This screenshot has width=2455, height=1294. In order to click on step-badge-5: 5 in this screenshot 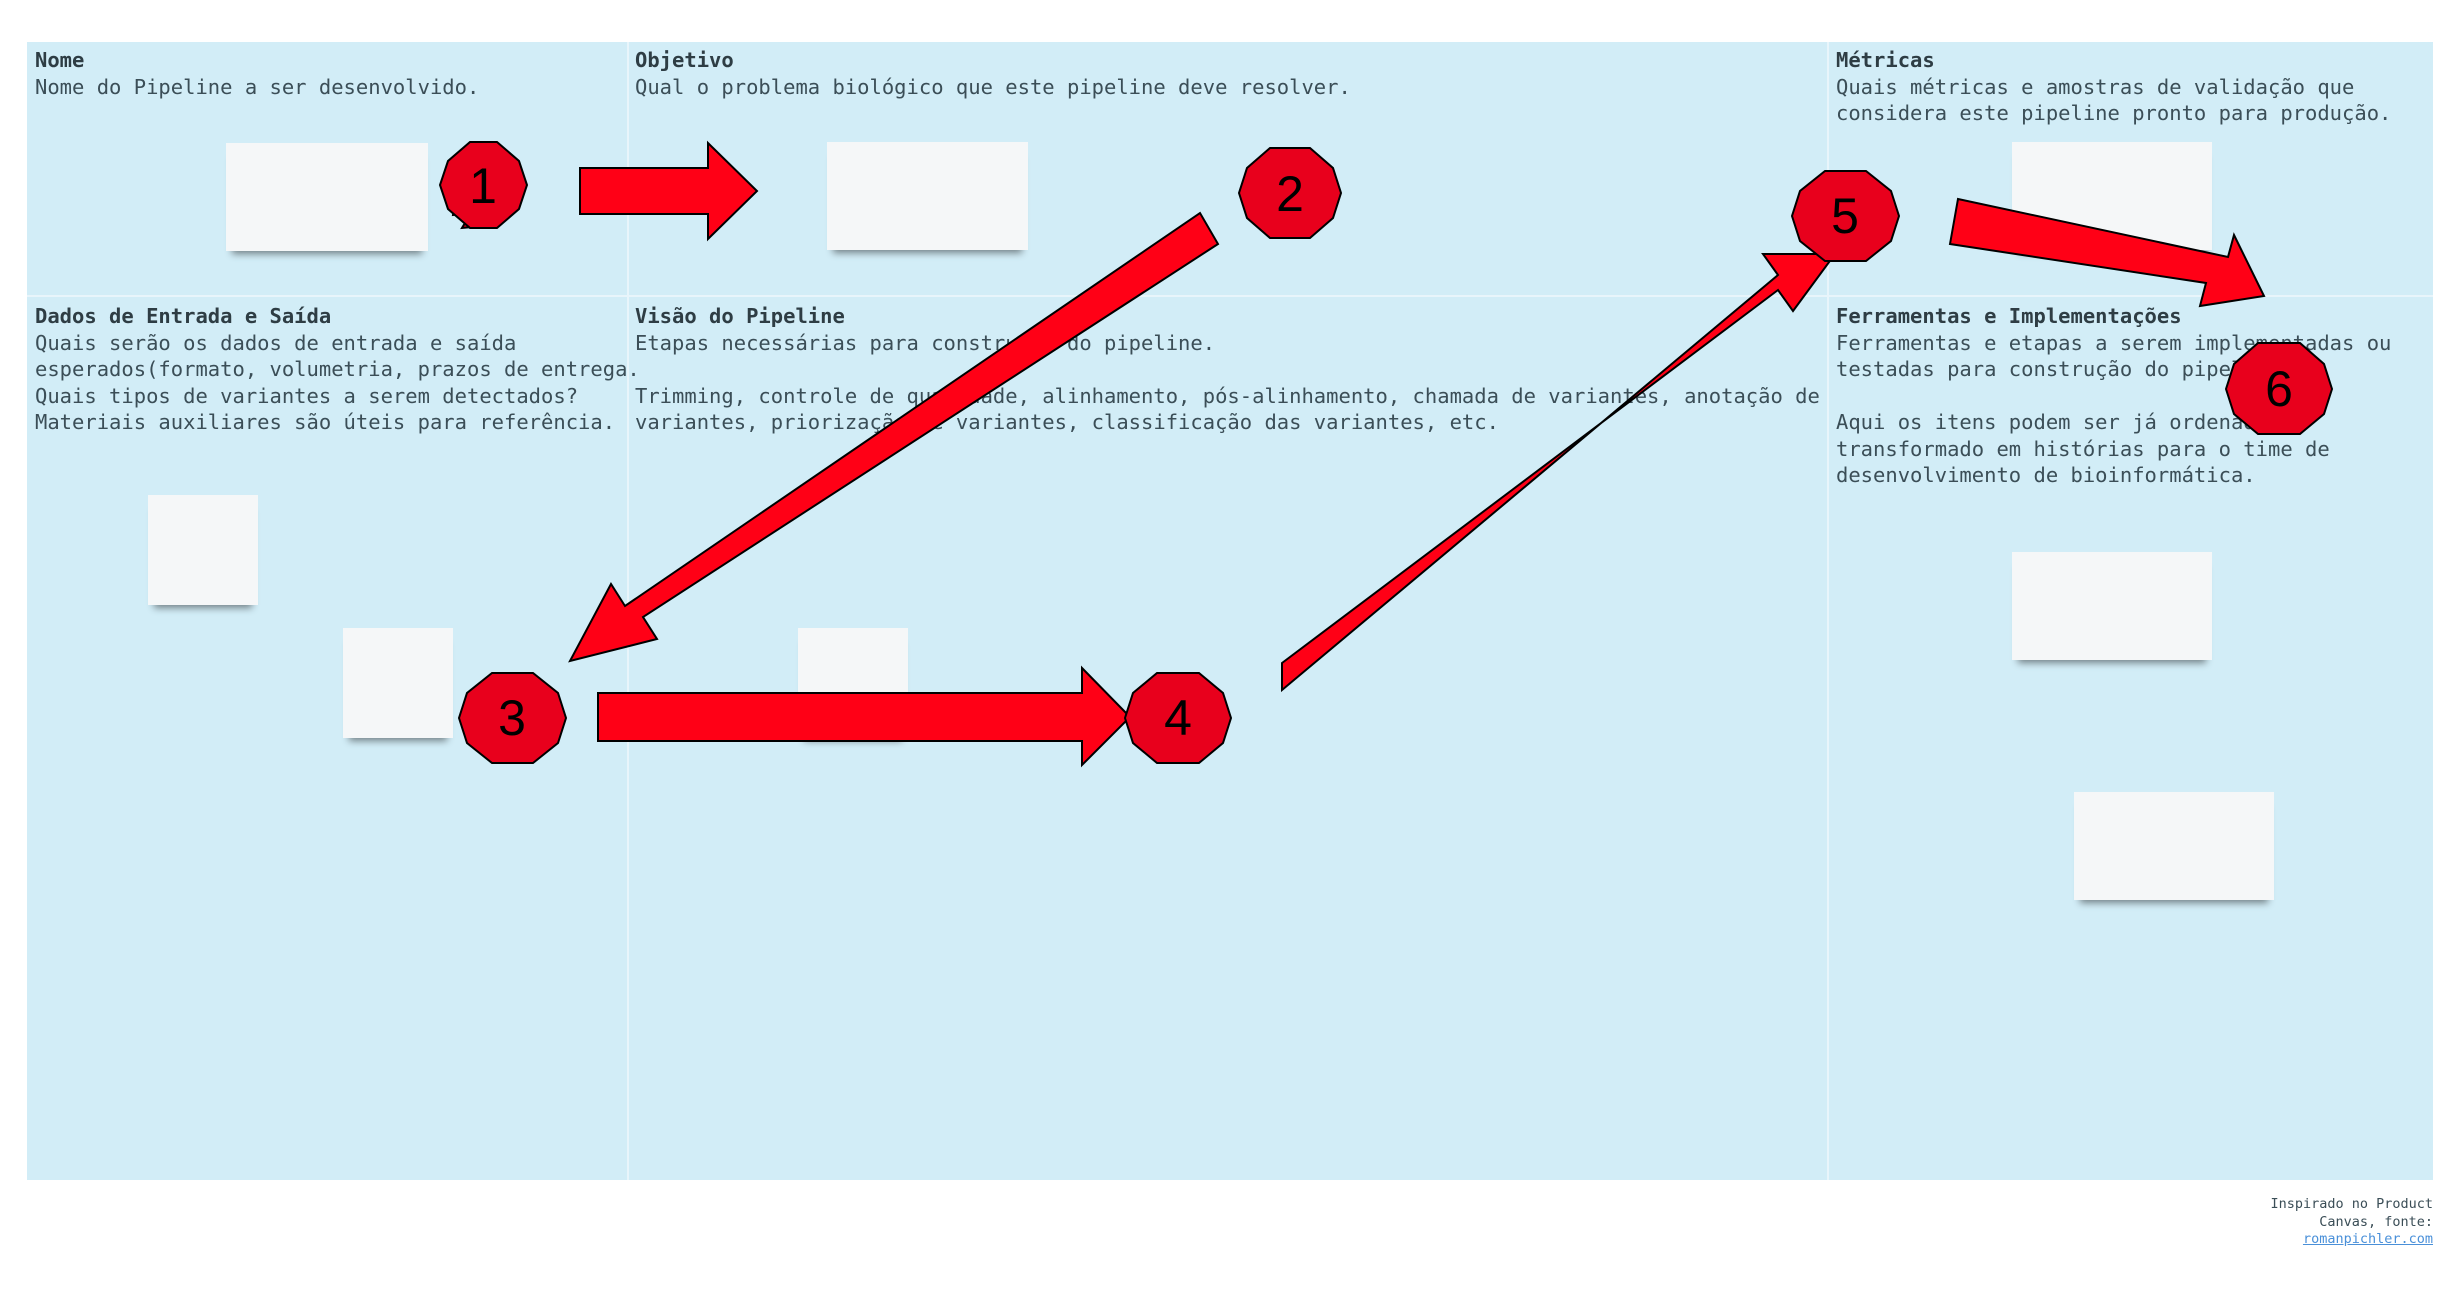, I will do `click(1845, 216)`.